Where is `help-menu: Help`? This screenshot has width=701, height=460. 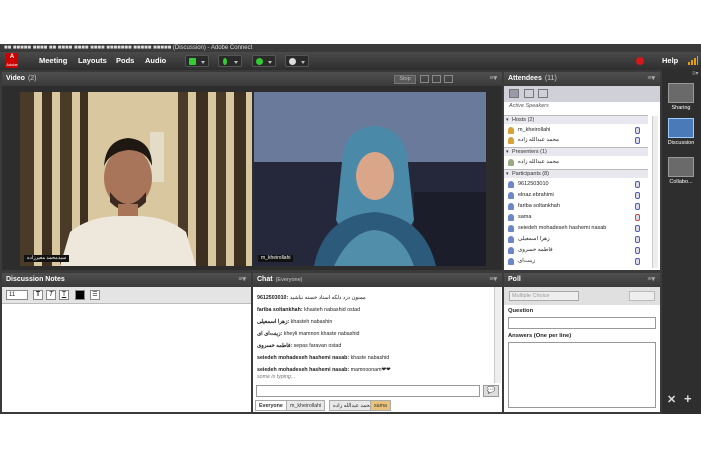 help-menu: Help is located at coordinates (670, 60).